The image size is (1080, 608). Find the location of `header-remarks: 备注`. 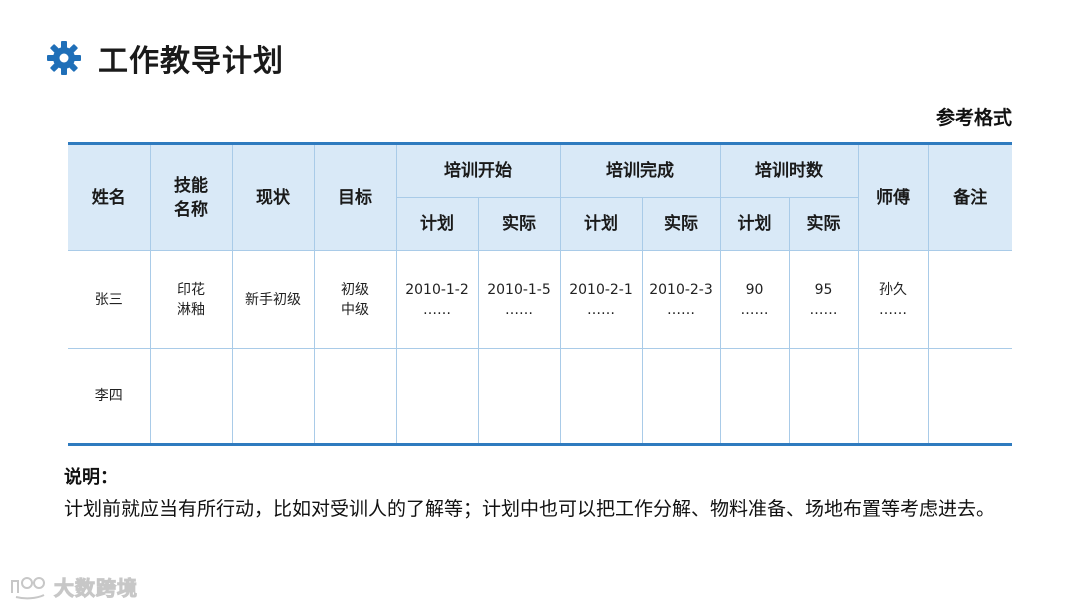

header-remarks: 备注 is located at coordinates (969, 197).